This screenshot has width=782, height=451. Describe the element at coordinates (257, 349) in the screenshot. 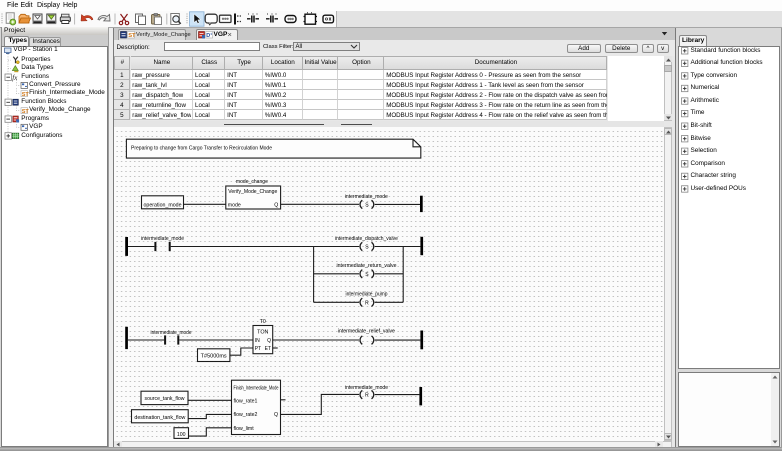

I see `svg-text: PT` at that location.